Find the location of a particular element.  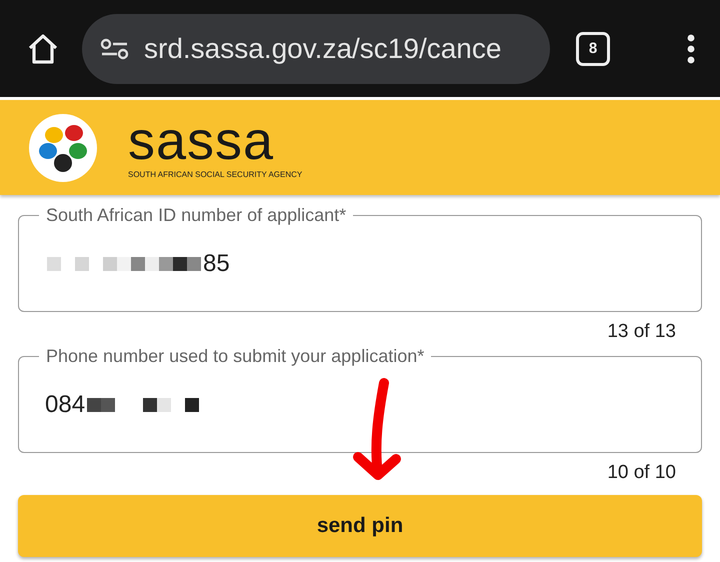

menu-icon is located at coordinates (691, 49).